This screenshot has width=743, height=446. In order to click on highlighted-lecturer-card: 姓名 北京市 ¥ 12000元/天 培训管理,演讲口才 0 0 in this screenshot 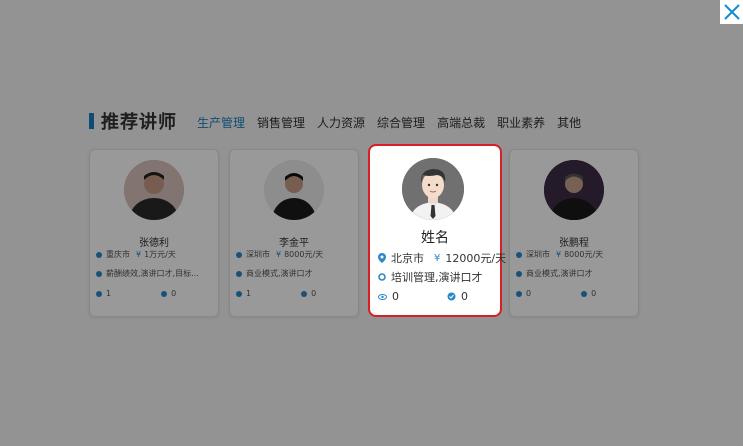, I will do `click(437, 230)`.